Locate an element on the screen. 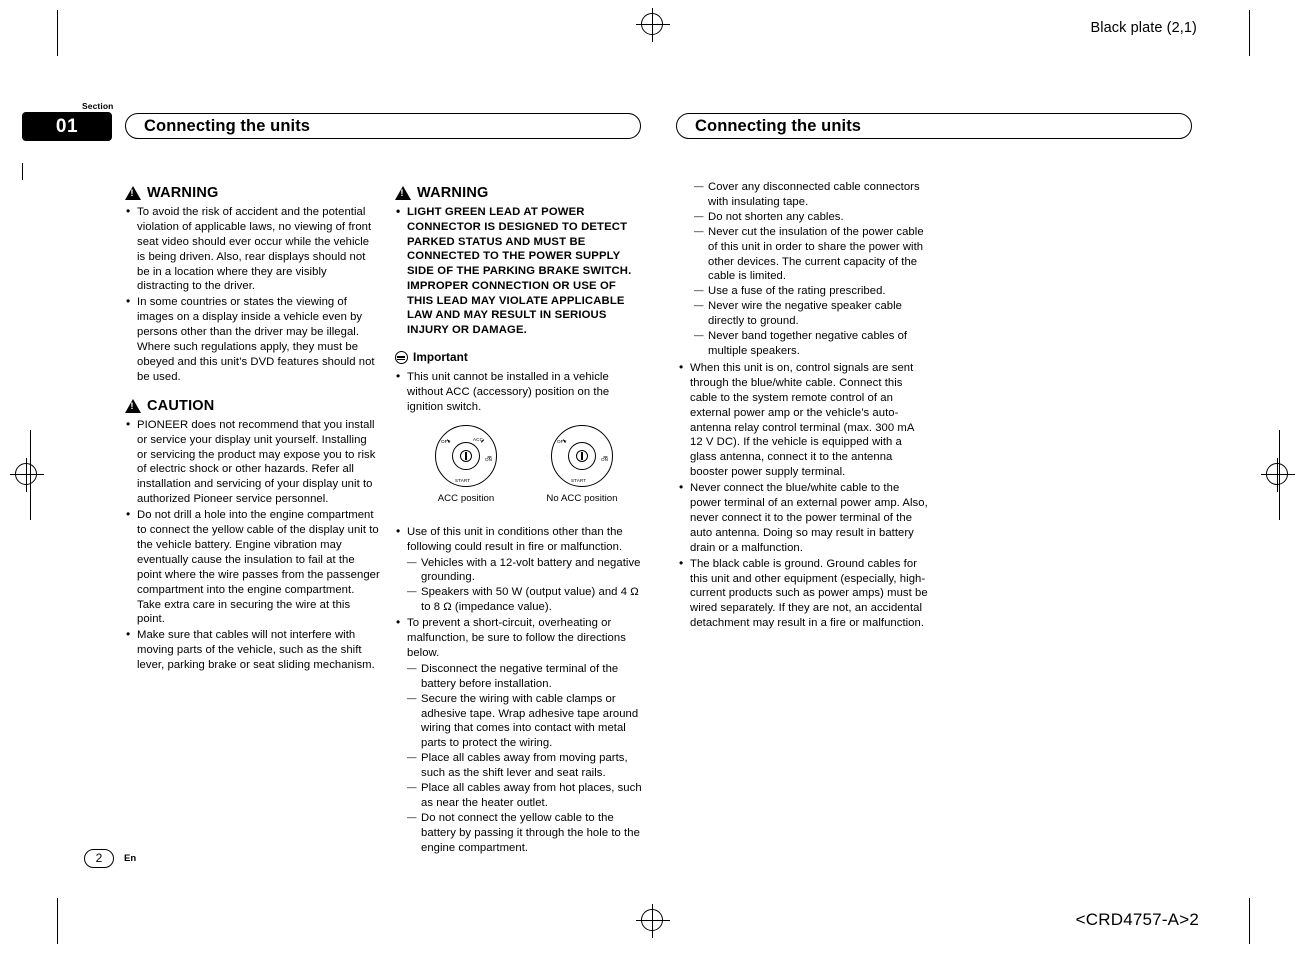 The width and height of the screenshot is (1307, 954). crop-mark-top-right is located at coordinates (1249, 33).